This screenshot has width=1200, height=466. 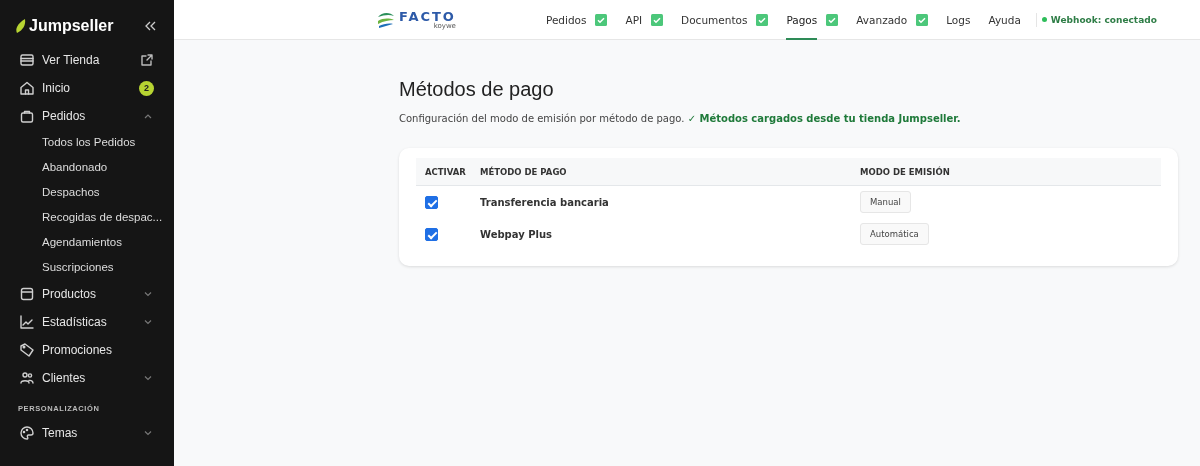 I want to click on nav-tab: Pagos, so click(x=802, y=20).